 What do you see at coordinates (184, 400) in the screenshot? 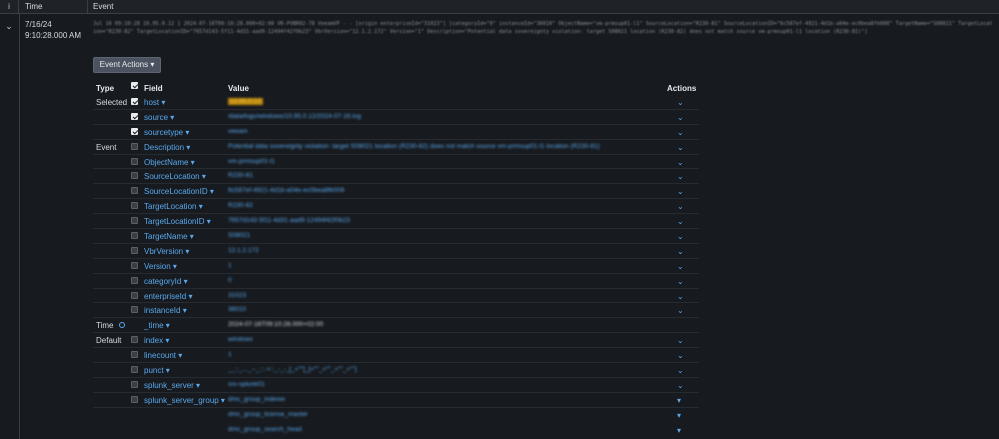
I see `field-name-link: splunk_server_group ▾` at bounding box center [184, 400].